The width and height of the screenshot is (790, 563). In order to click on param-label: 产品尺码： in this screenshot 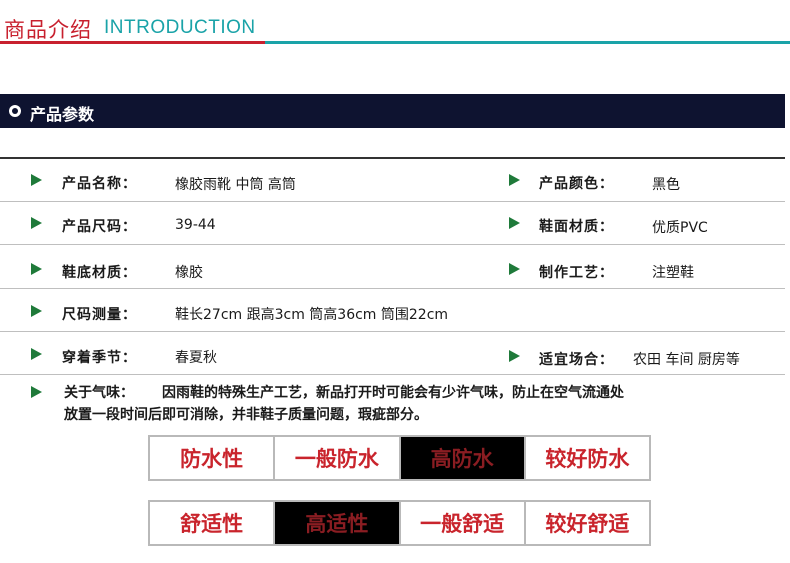, I will do `click(99, 227)`.